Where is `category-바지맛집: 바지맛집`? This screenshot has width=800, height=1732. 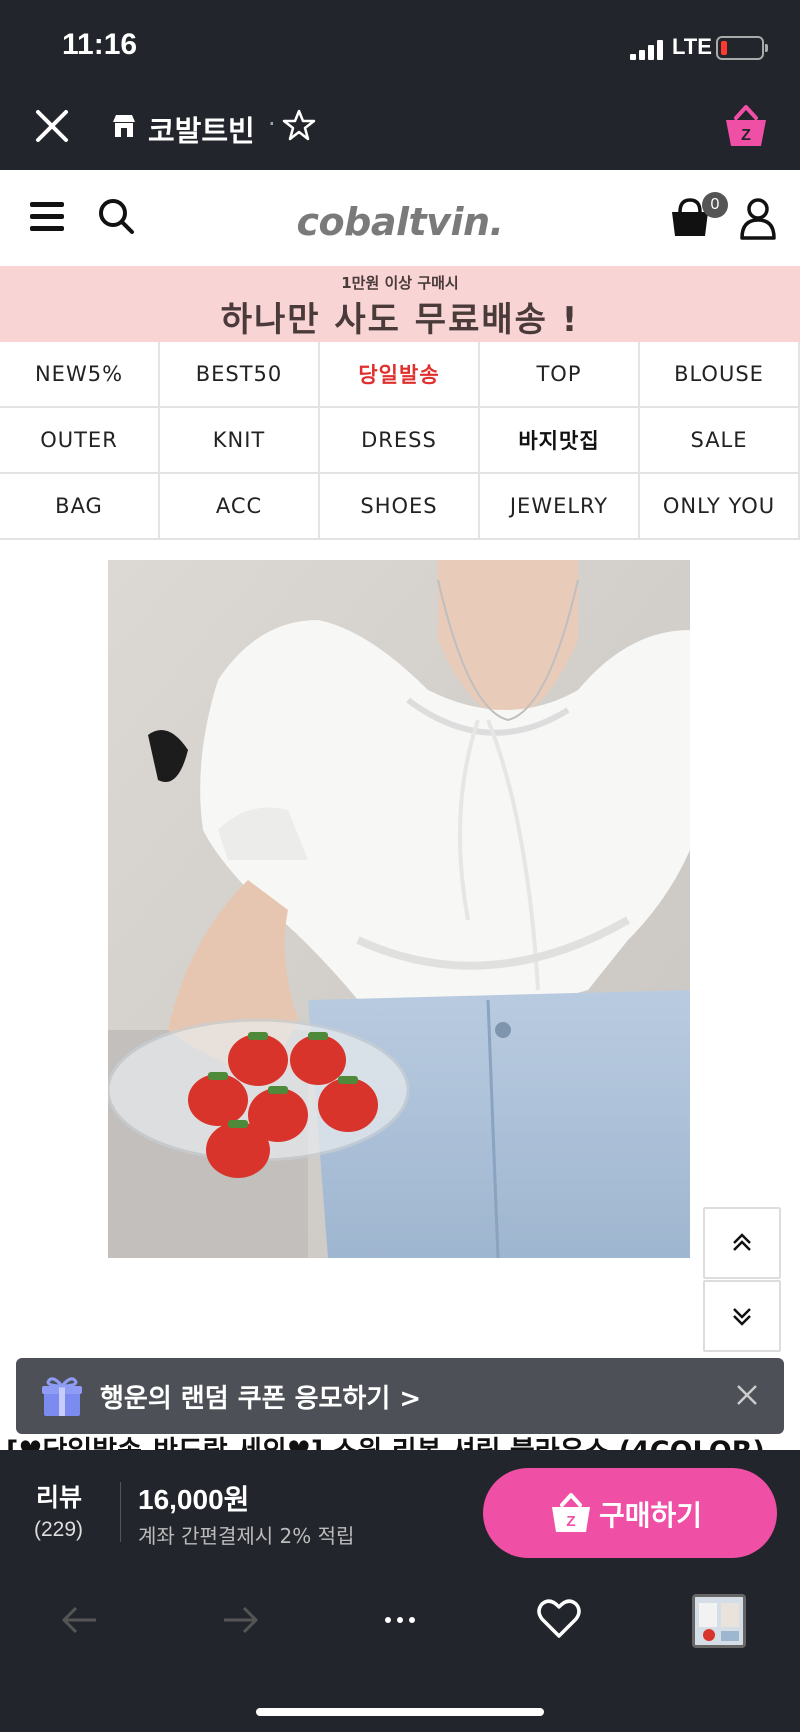 category-바지맛집: 바지맛집 is located at coordinates (560, 441).